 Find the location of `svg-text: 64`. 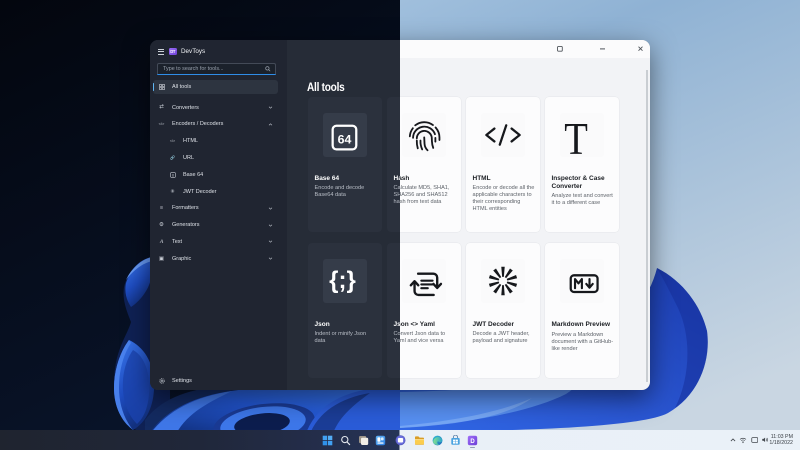

svg-text: 64 is located at coordinates (344, 139).